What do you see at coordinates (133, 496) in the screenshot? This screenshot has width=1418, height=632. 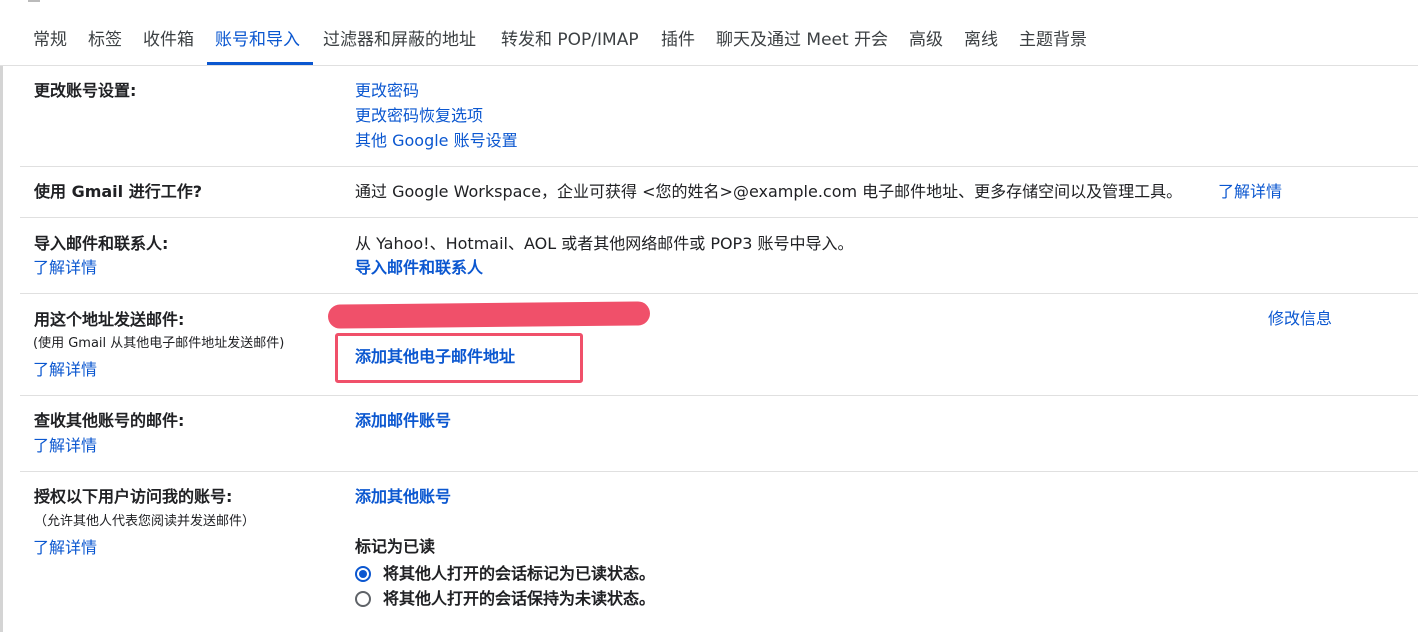 I see `delegate-label: 授权以下用户访问我的账号:` at bounding box center [133, 496].